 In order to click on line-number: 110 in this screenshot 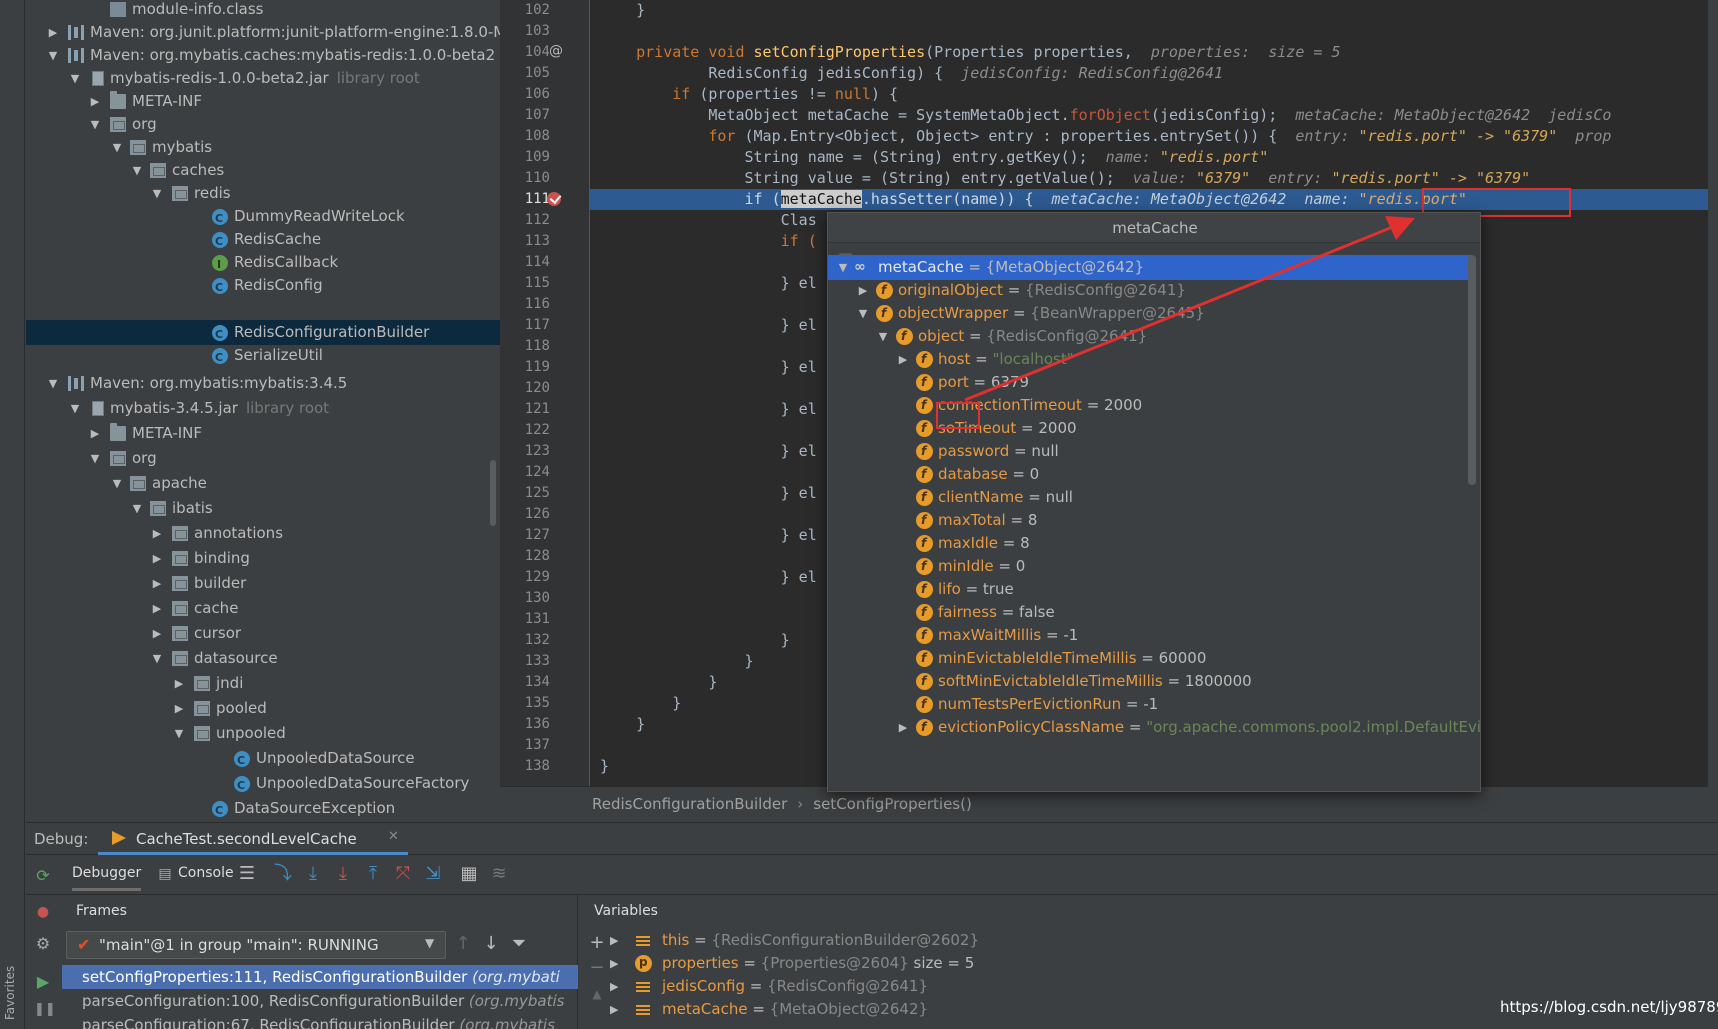, I will do `click(525, 178)`.